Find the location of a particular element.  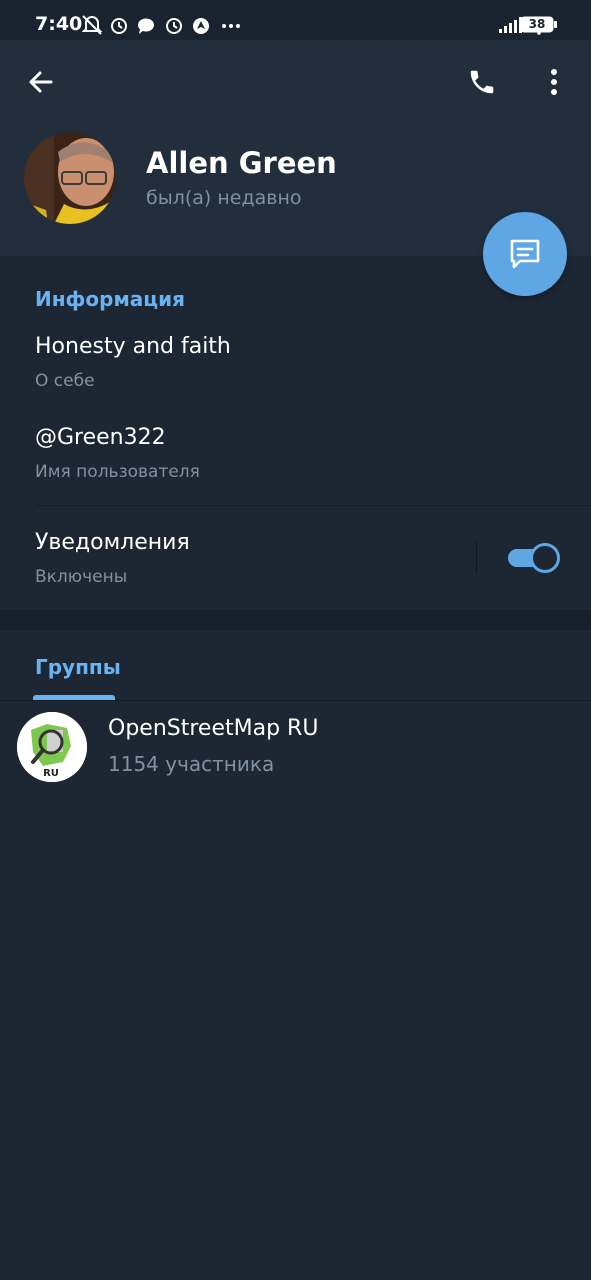

notifications-status: Включены is located at coordinates (81, 577).